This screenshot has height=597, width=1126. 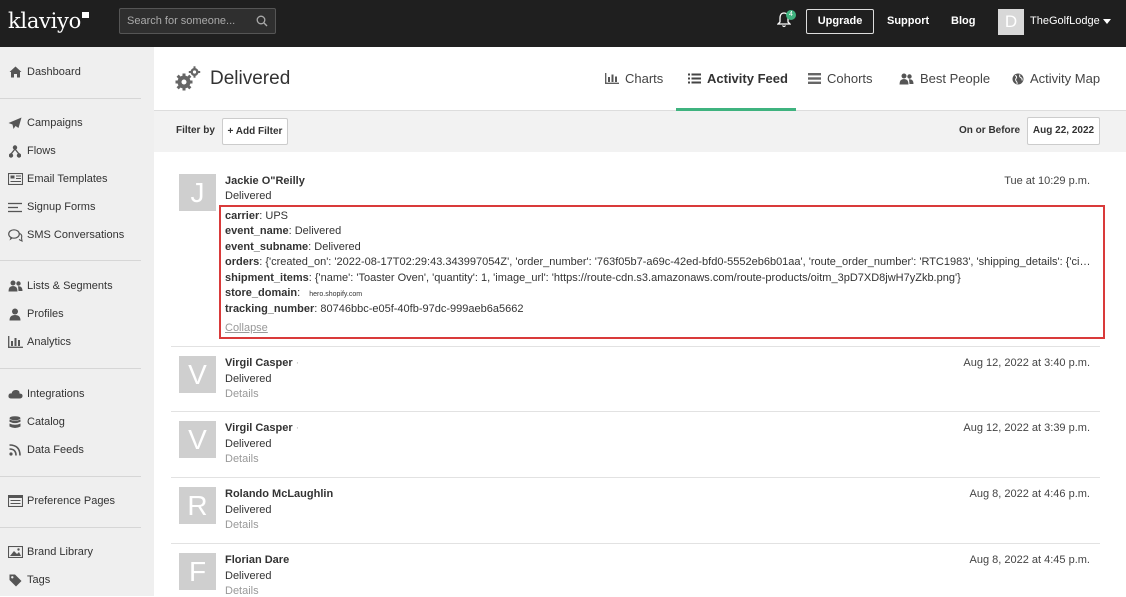 I want to click on property-value: UPS, so click(x=277, y=216).